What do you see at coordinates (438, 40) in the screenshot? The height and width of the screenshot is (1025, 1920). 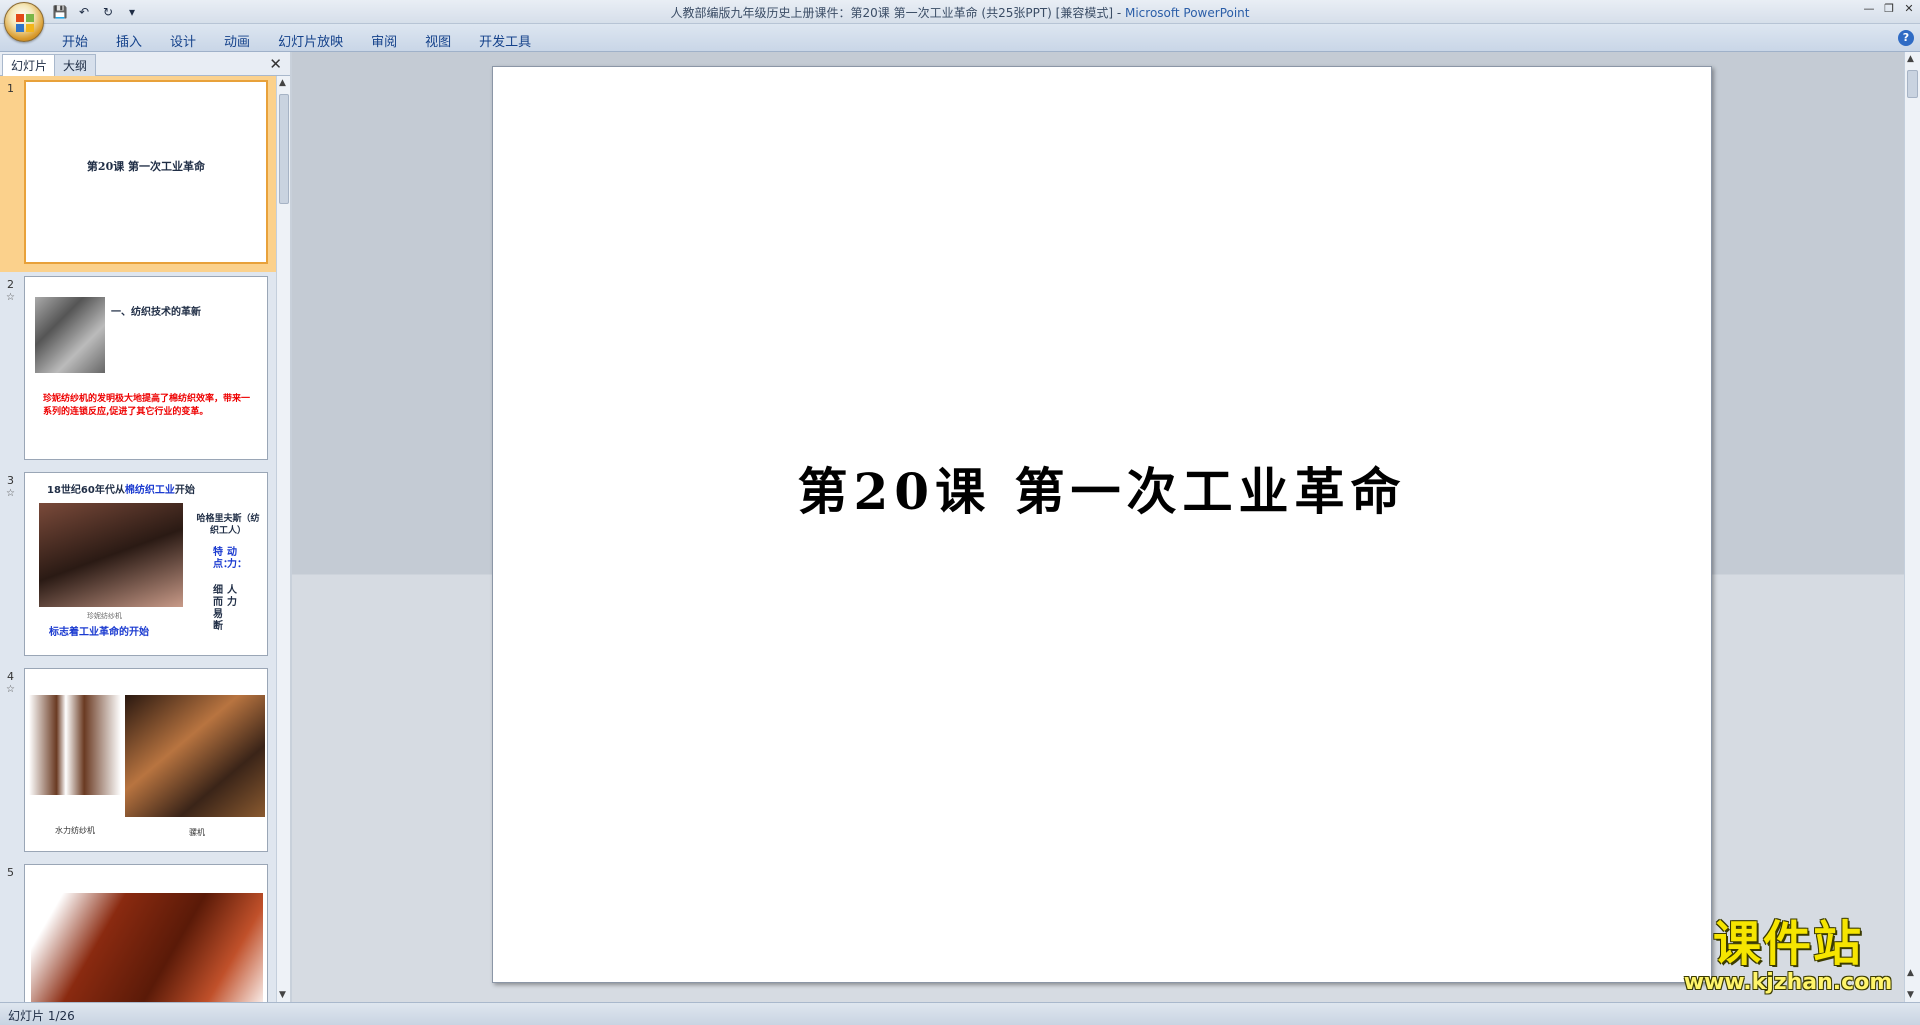 I see `tab-view: 视图` at bounding box center [438, 40].